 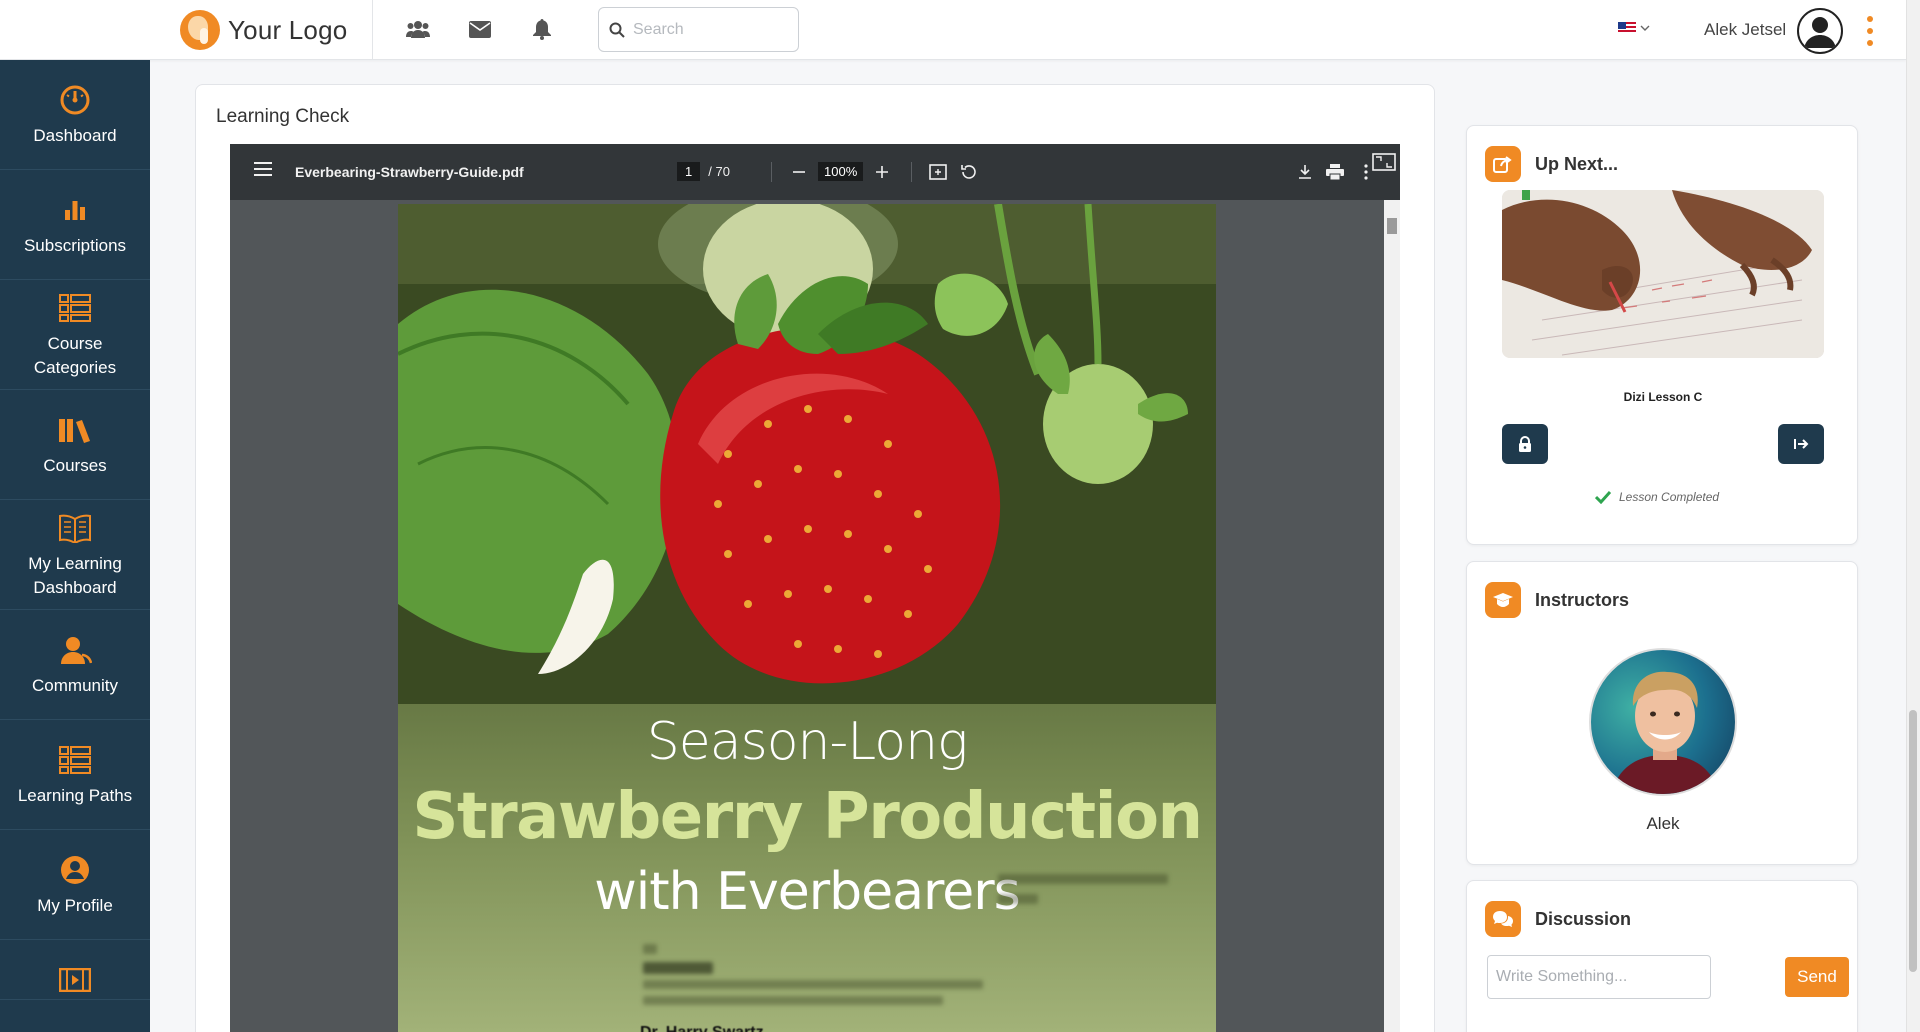 What do you see at coordinates (1582, 599) in the screenshot?
I see `instructors-title: Instructors` at bounding box center [1582, 599].